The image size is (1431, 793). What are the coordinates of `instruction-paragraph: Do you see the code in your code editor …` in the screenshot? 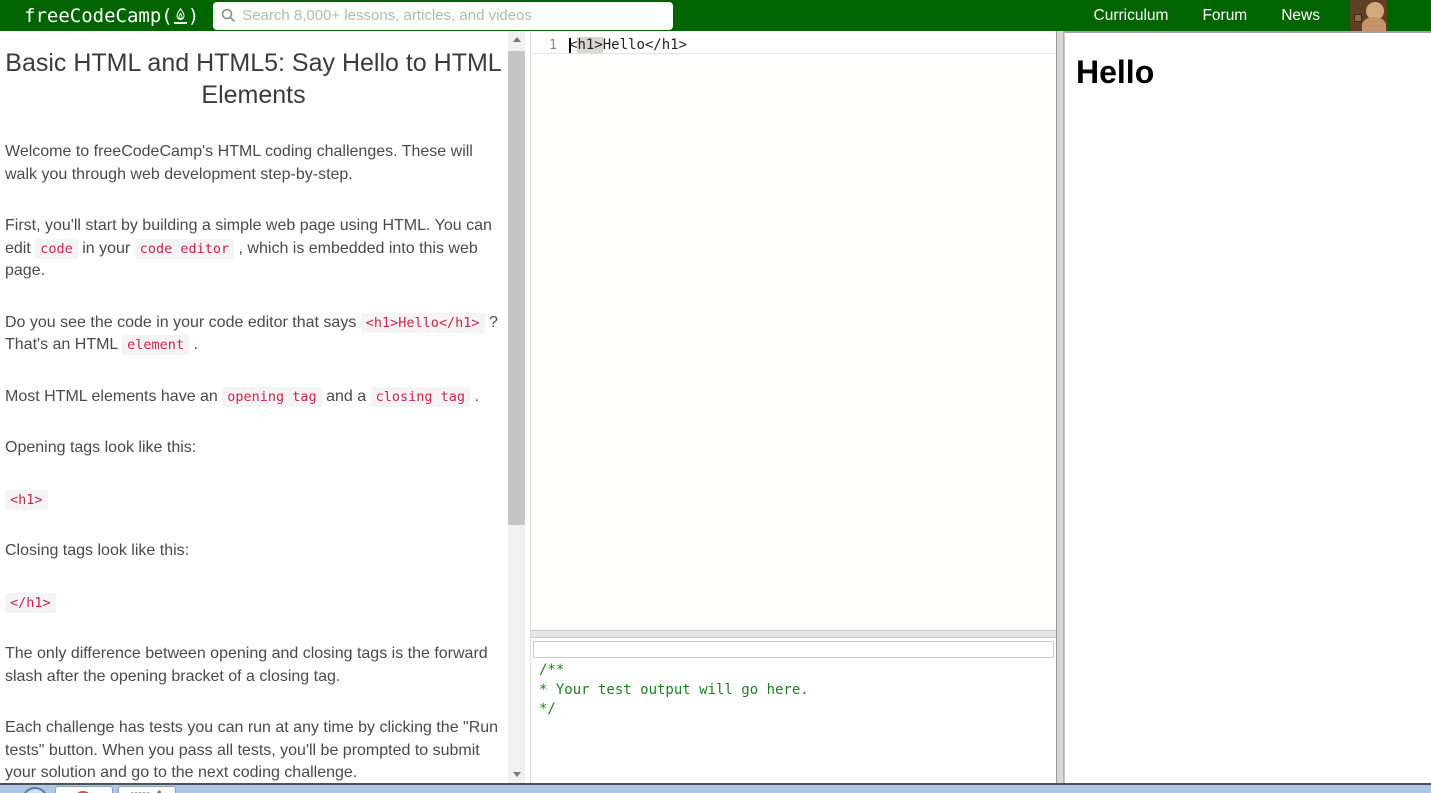 It's located at (251, 333).